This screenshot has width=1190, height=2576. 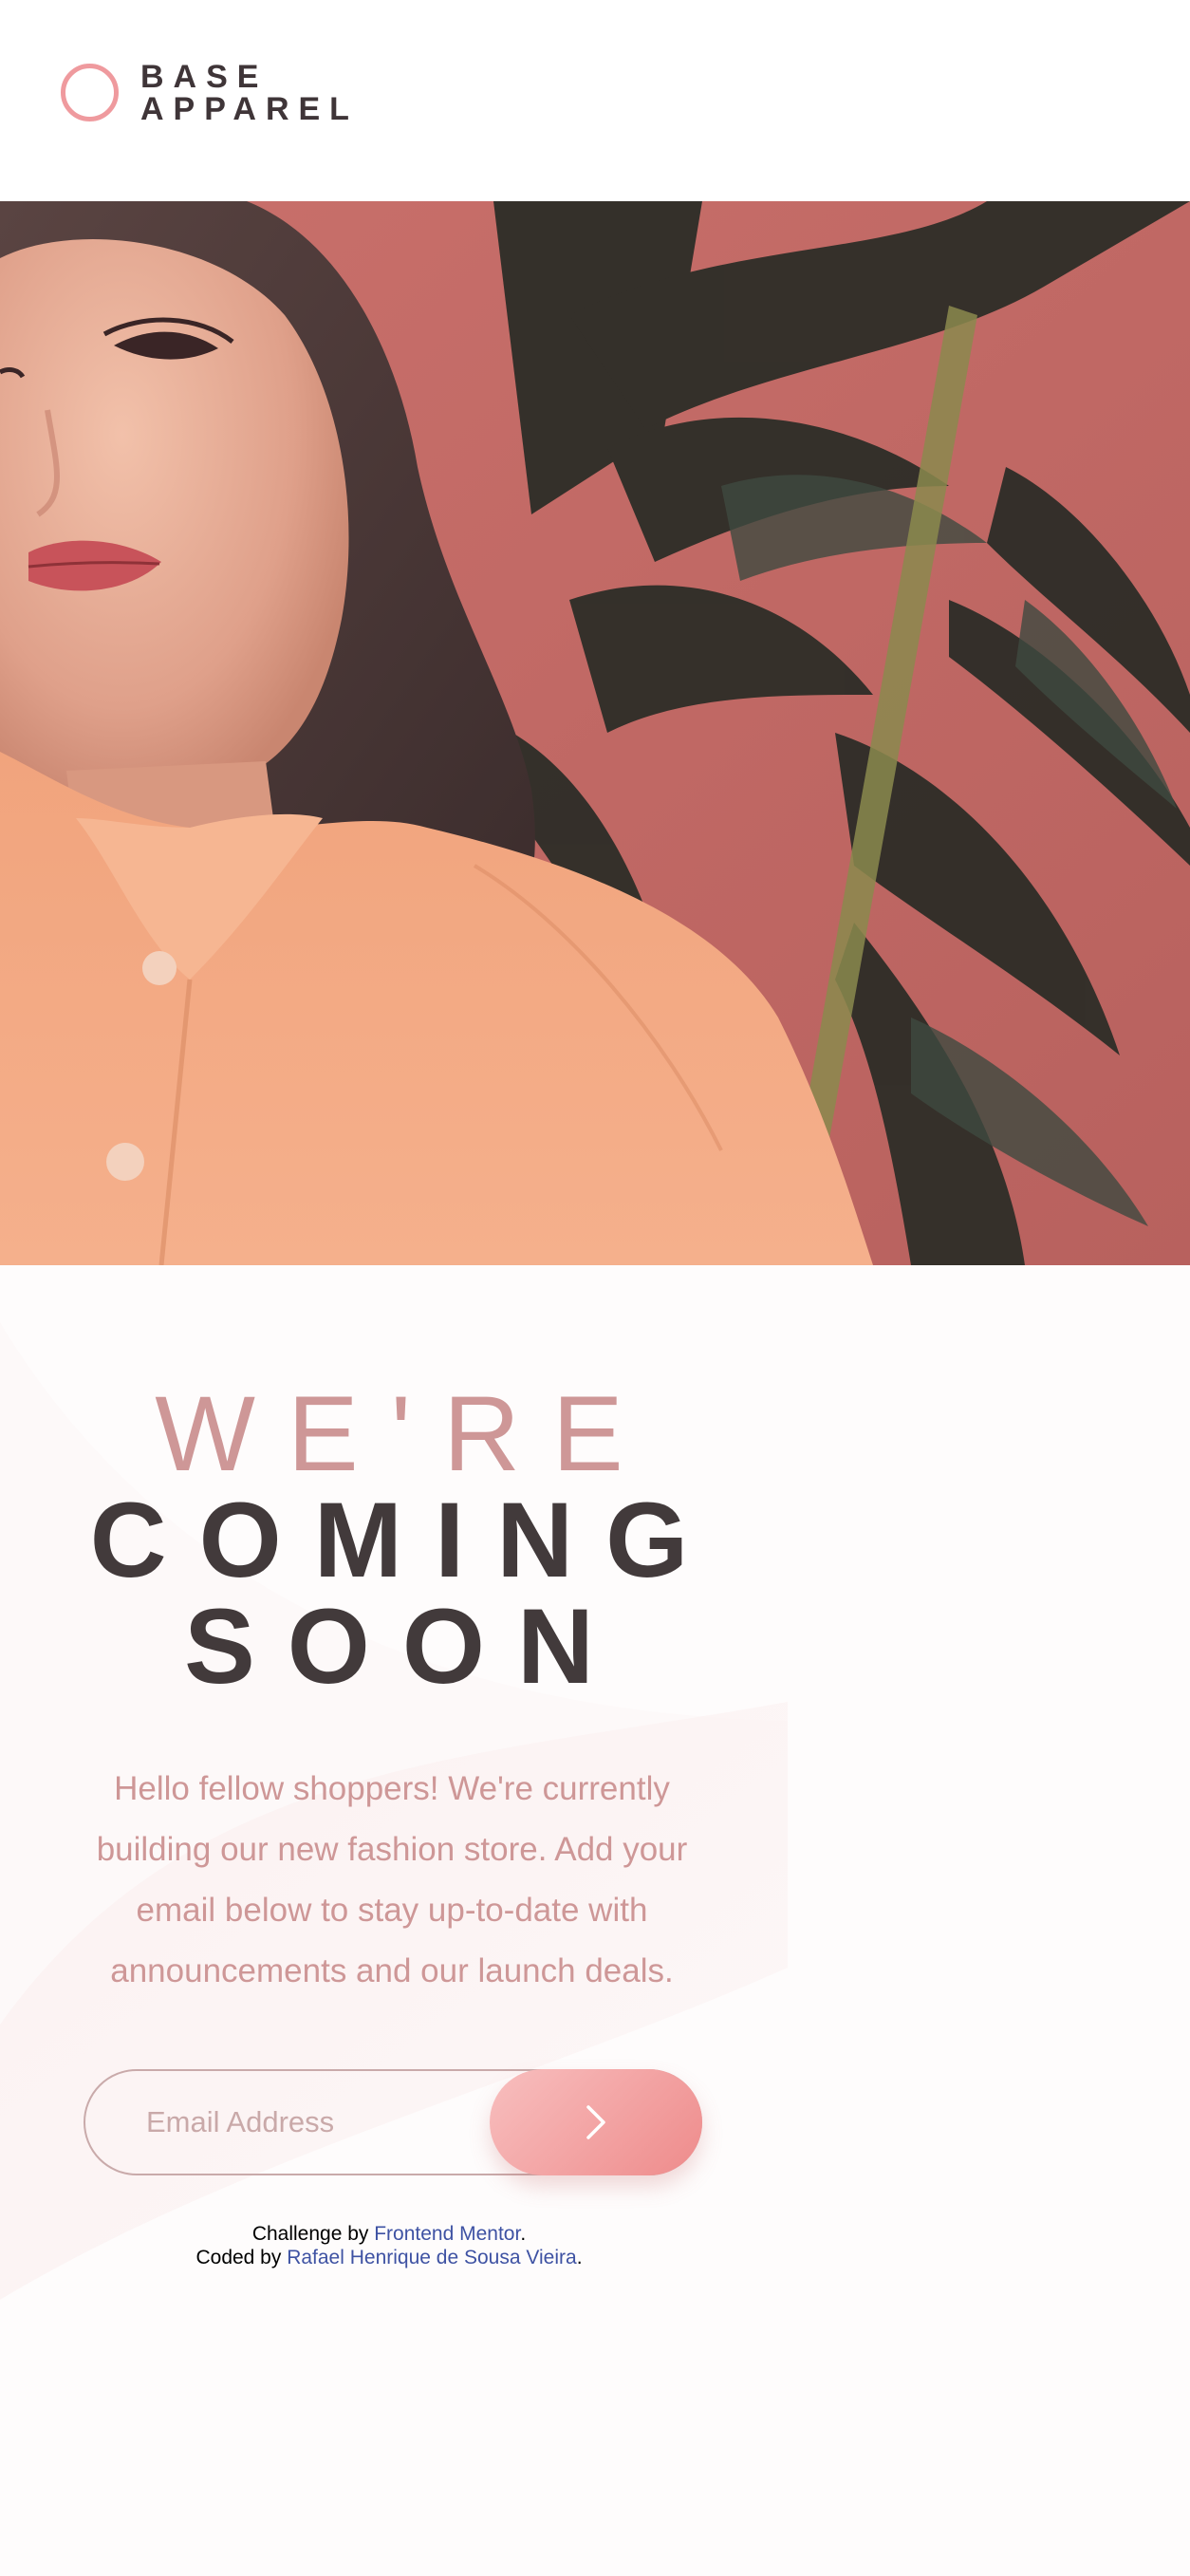 What do you see at coordinates (406, 1433) in the screenshot?
I see `title-were: WE'RE` at bounding box center [406, 1433].